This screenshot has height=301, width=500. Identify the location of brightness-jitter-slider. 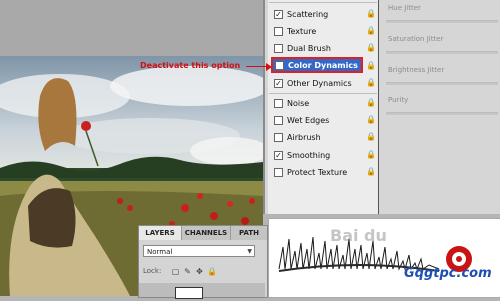
(442, 83).